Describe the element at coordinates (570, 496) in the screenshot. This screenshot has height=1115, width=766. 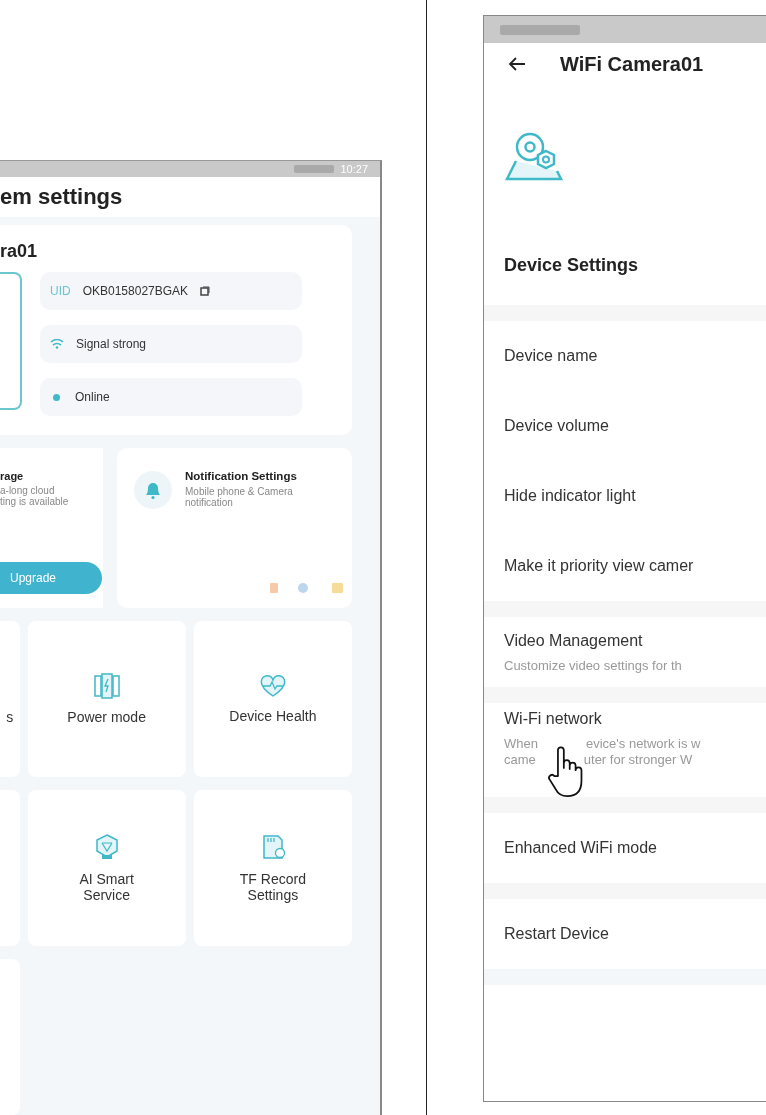
I see `setting-label: Hide indicator light` at that location.